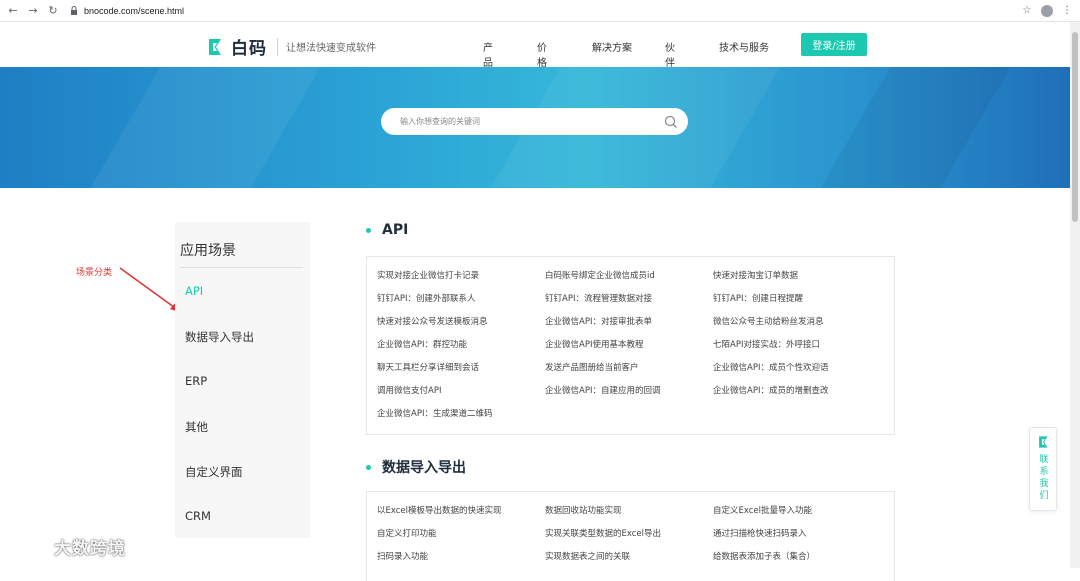  What do you see at coordinates (594, 344) in the screenshot?
I see `scene-link: 企业微信API使用基本教程` at bounding box center [594, 344].